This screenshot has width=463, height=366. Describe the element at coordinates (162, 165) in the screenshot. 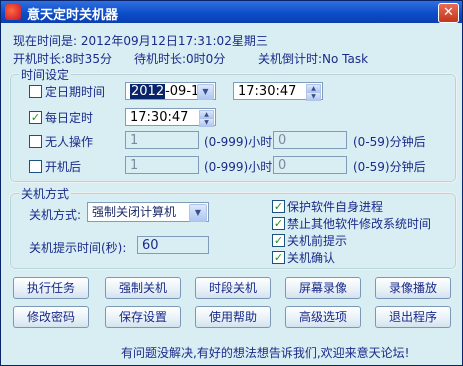

I see `after-boot-hours-field: 1` at that location.